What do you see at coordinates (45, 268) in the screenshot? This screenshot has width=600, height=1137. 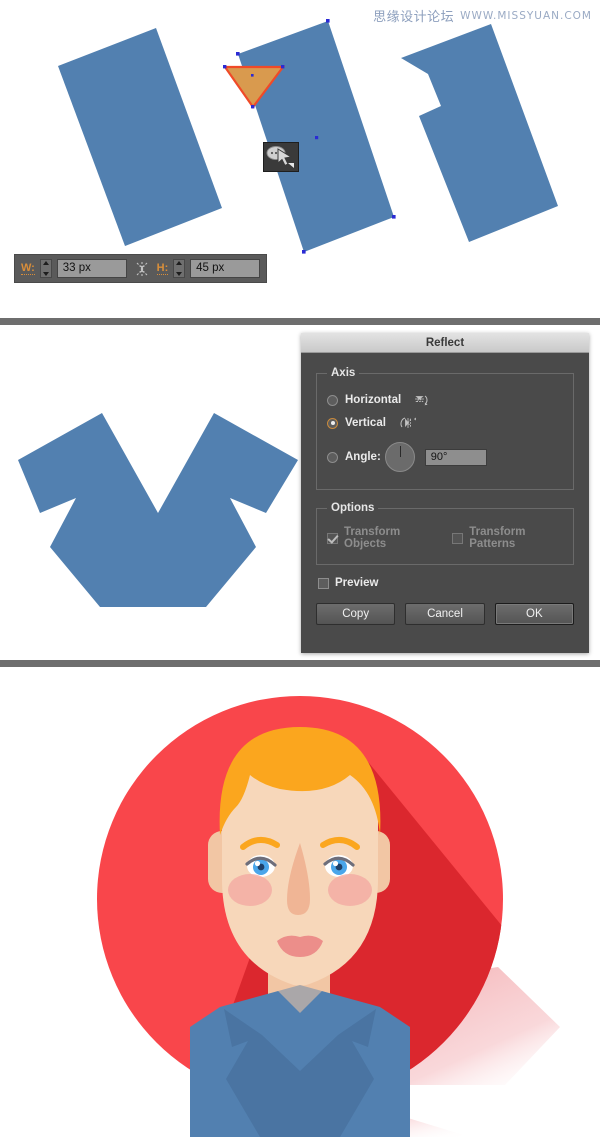 I see `width-stepper` at bounding box center [45, 268].